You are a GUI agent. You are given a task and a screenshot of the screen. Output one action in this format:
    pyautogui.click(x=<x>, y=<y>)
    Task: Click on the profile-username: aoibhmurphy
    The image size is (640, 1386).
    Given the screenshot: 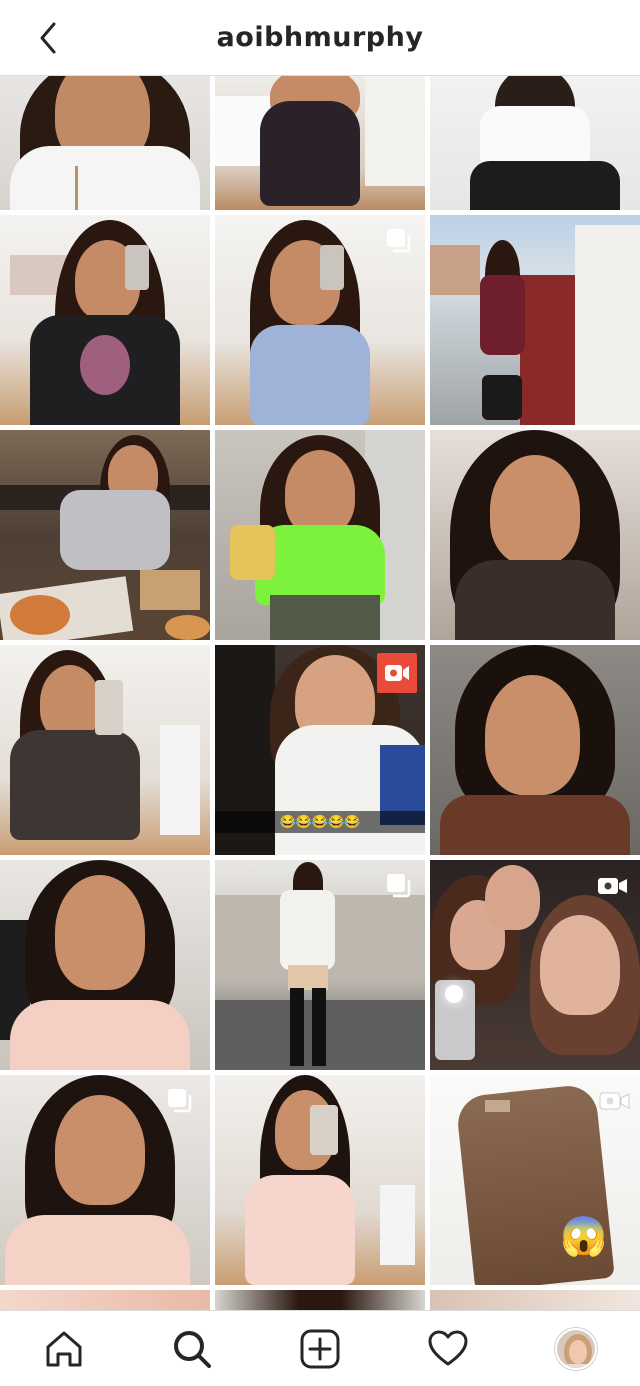 What is the action you would take?
    pyautogui.click(x=320, y=37)
    